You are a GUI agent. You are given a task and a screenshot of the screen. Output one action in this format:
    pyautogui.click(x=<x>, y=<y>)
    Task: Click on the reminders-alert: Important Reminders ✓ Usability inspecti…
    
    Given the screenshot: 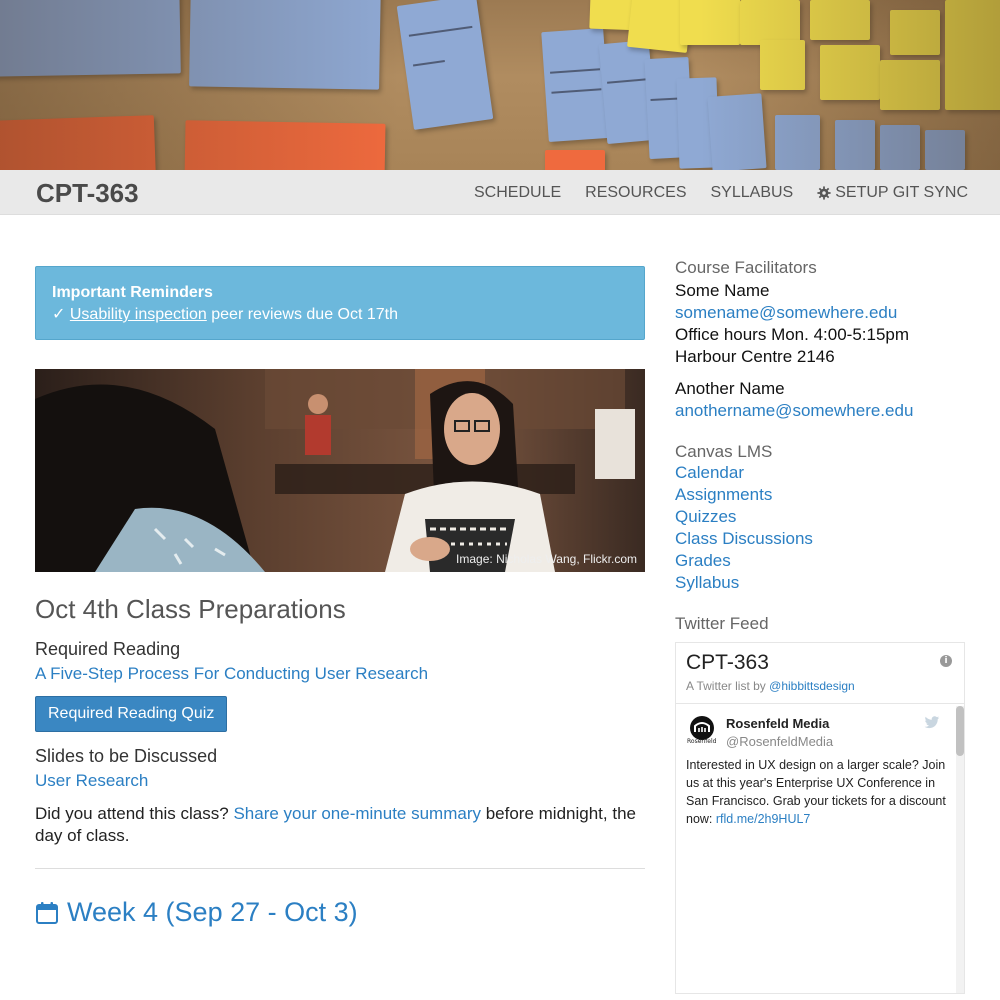 What is the action you would take?
    pyautogui.click(x=340, y=303)
    